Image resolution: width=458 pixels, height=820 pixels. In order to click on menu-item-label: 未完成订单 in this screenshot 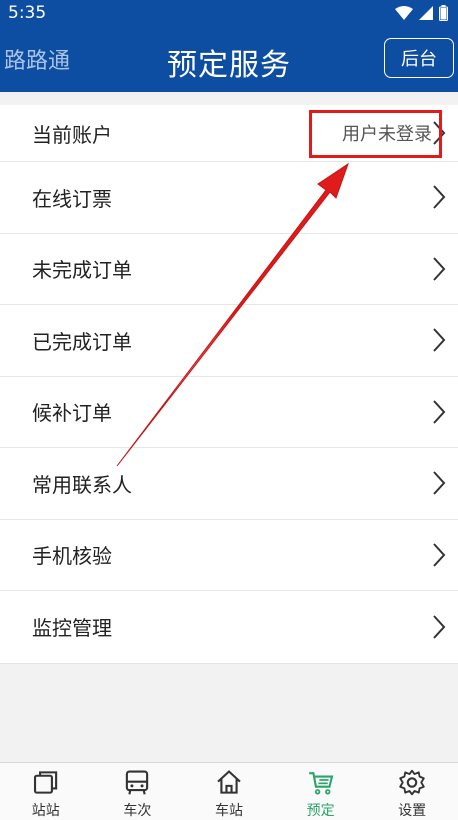, I will do `click(82, 270)`.